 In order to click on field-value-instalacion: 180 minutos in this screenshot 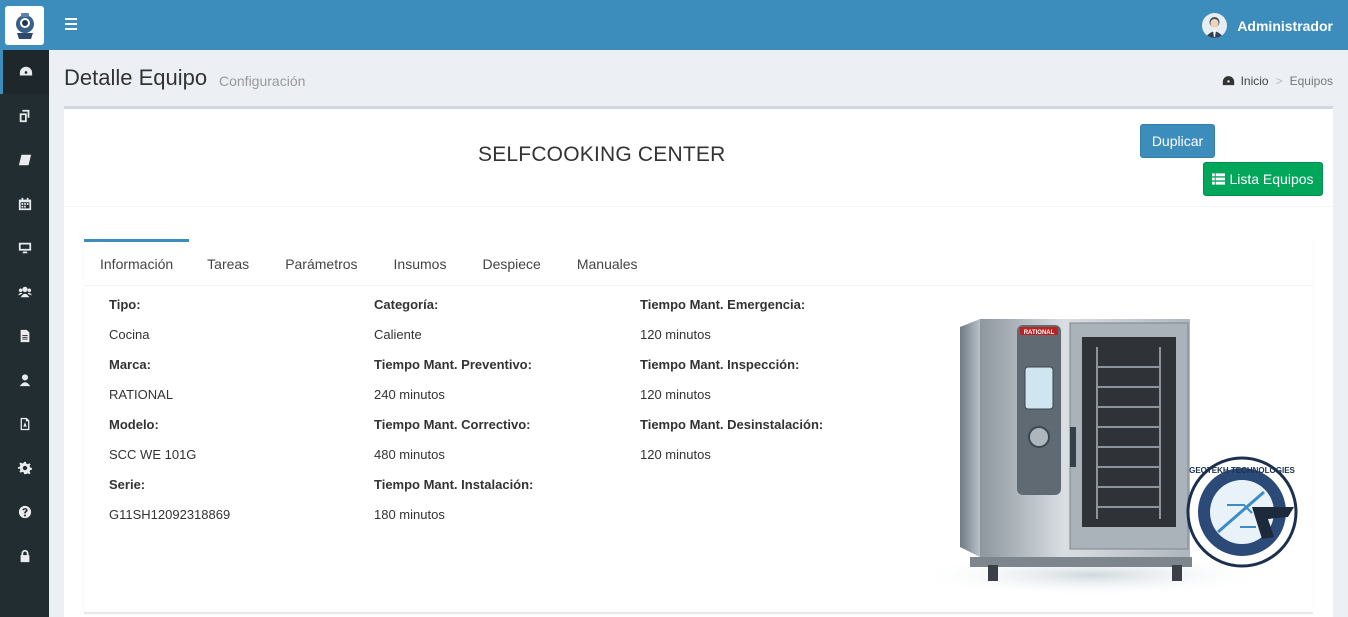, I will do `click(409, 514)`.